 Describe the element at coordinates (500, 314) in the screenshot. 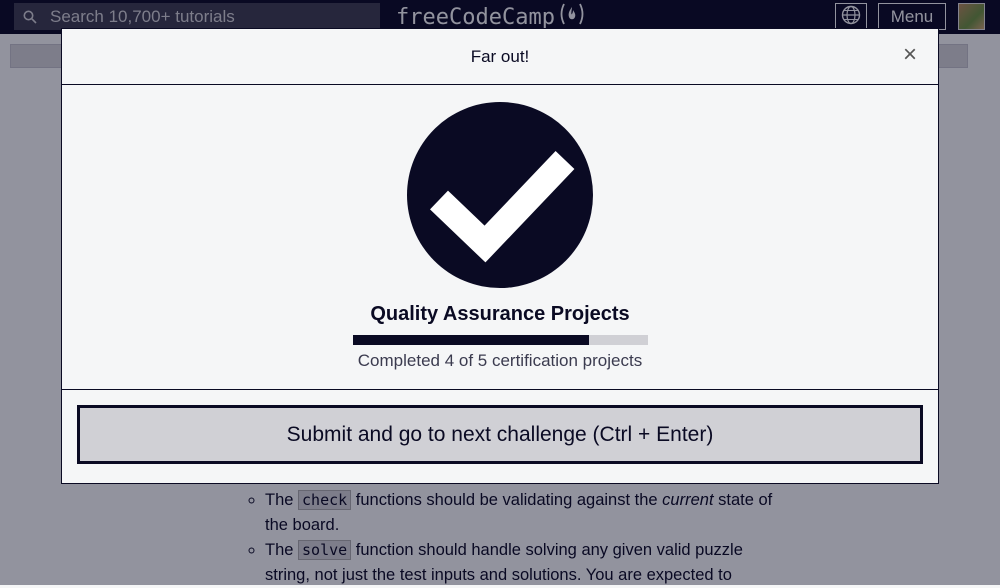

I see `certification-title: Quality Assurance Projects` at that location.